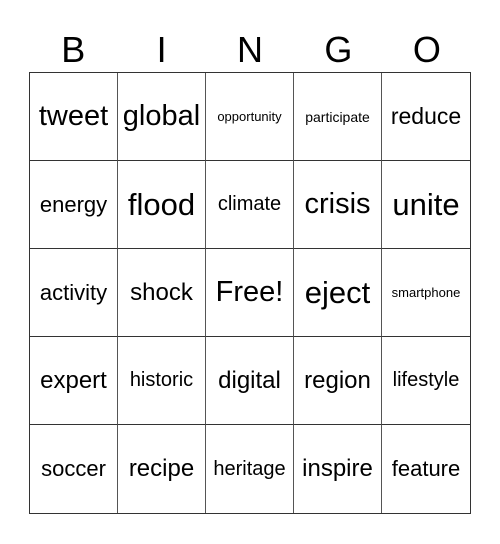  What do you see at coordinates (338, 469) in the screenshot?
I see `bingo-cell: inspire` at bounding box center [338, 469].